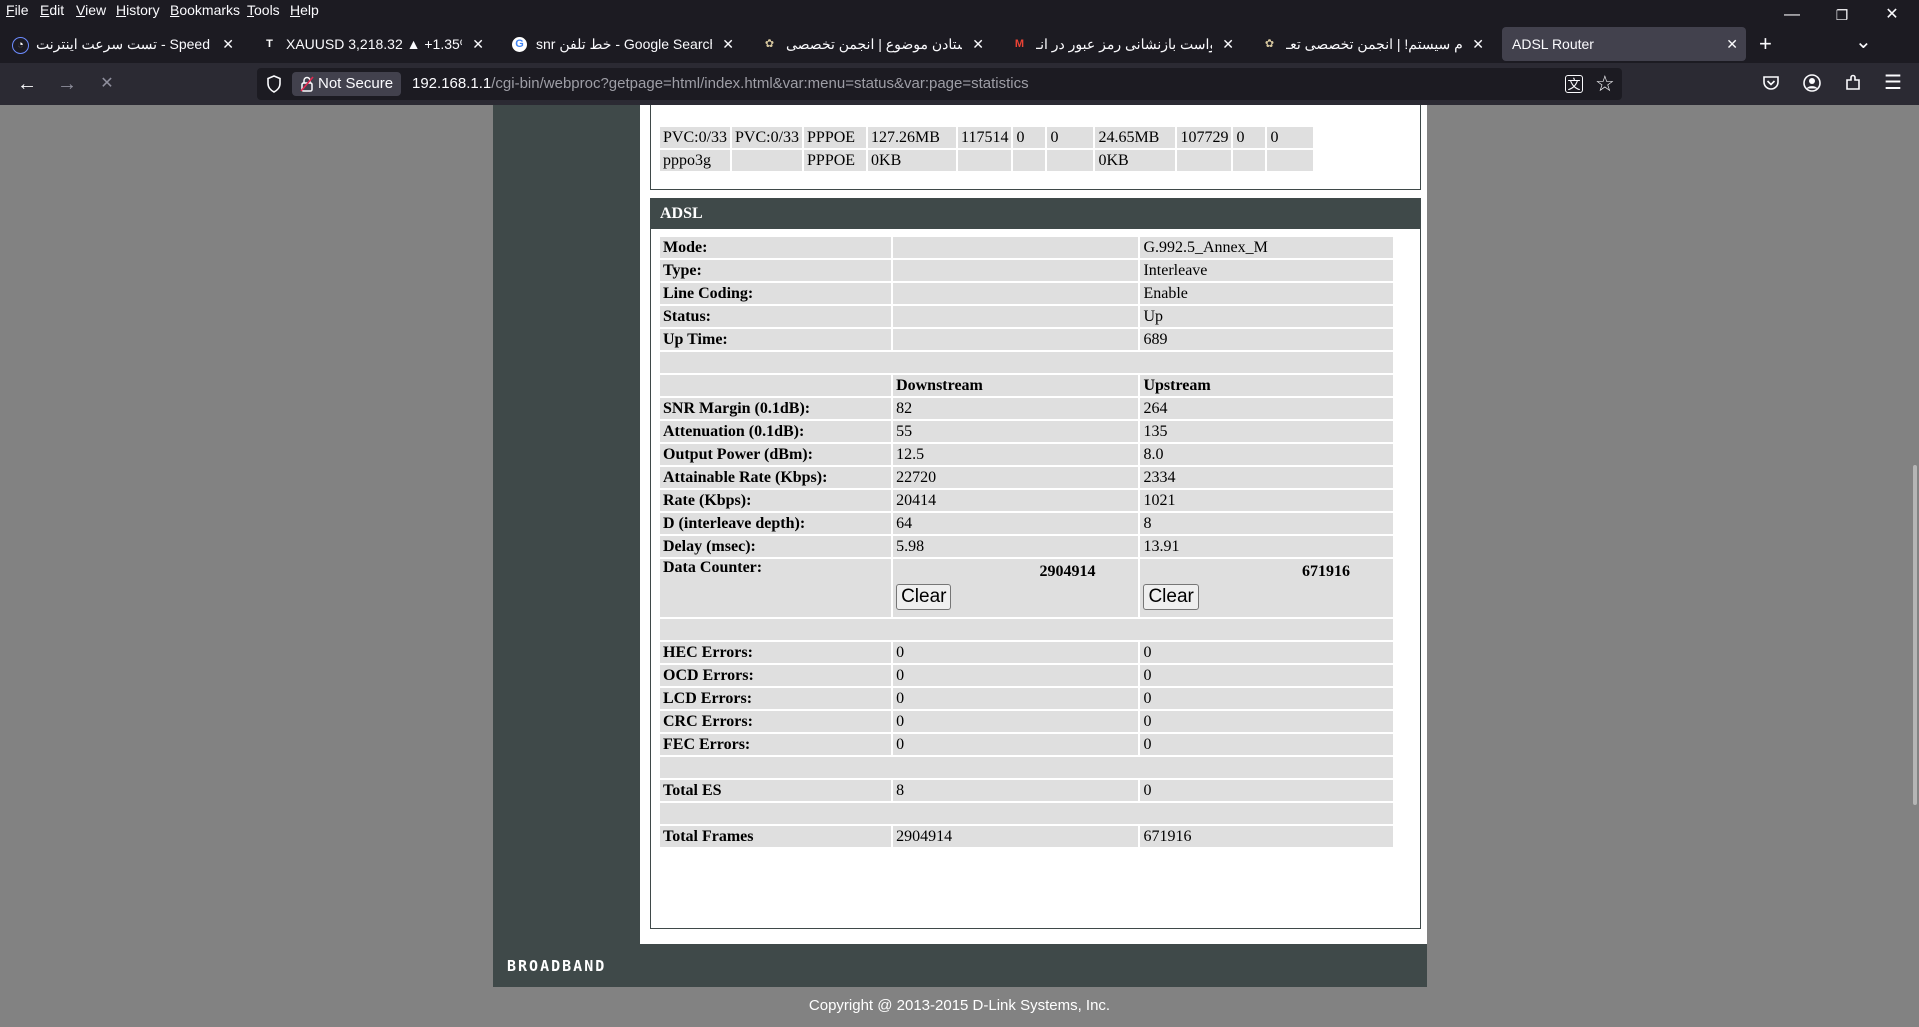  What do you see at coordinates (776, 408) in the screenshot?
I see `row-label: SNR Margin (0.1dB):` at bounding box center [776, 408].